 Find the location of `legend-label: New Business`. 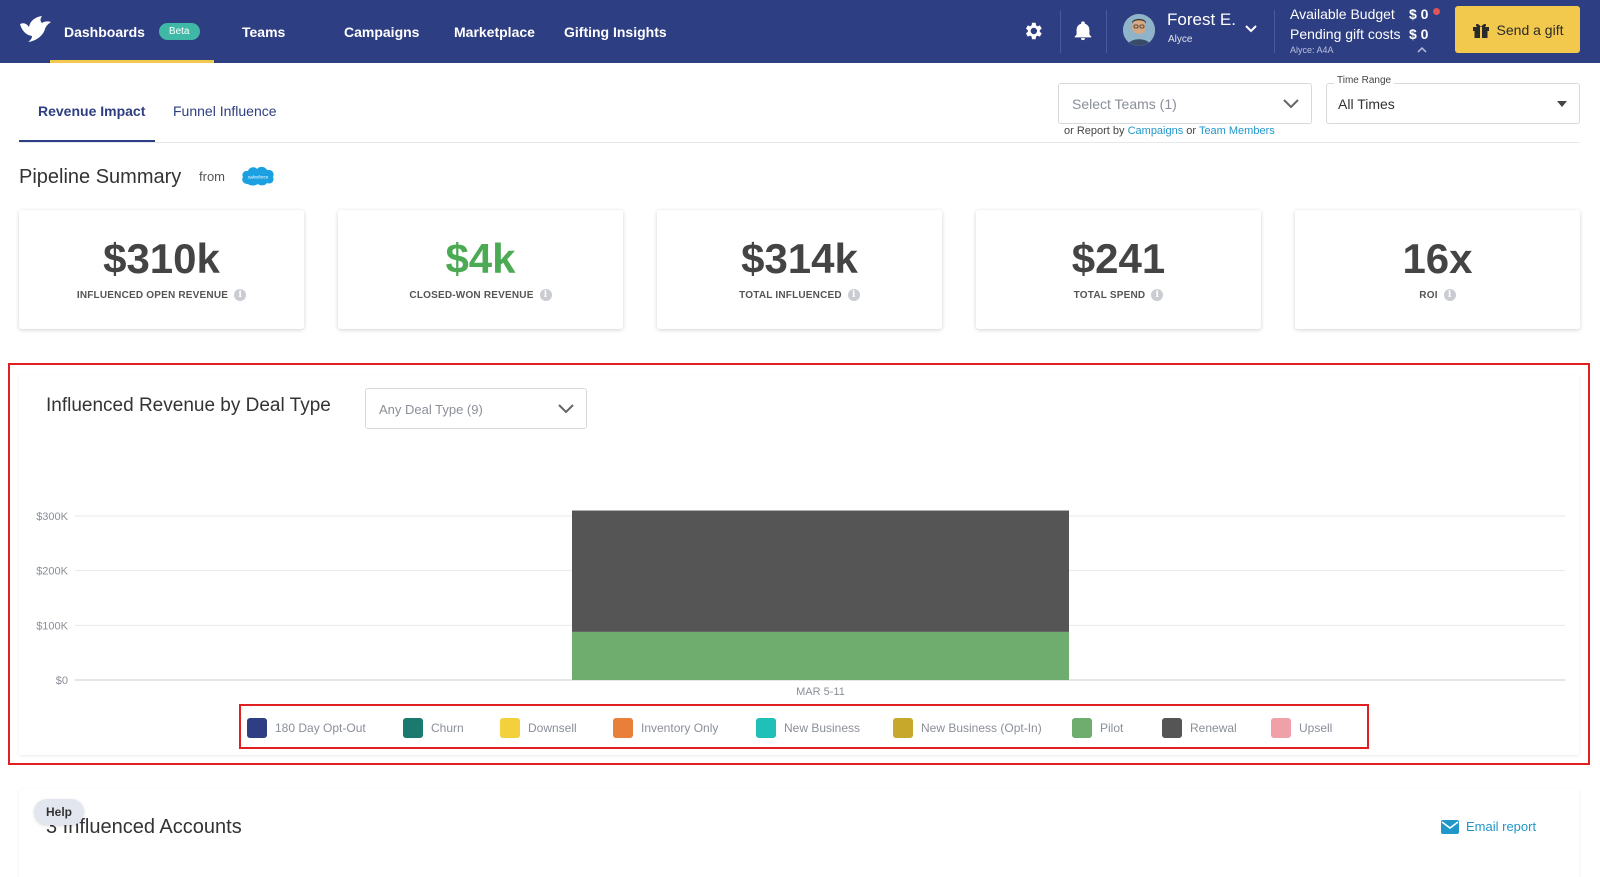

legend-label: New Business is located at coordinates (822, 728).